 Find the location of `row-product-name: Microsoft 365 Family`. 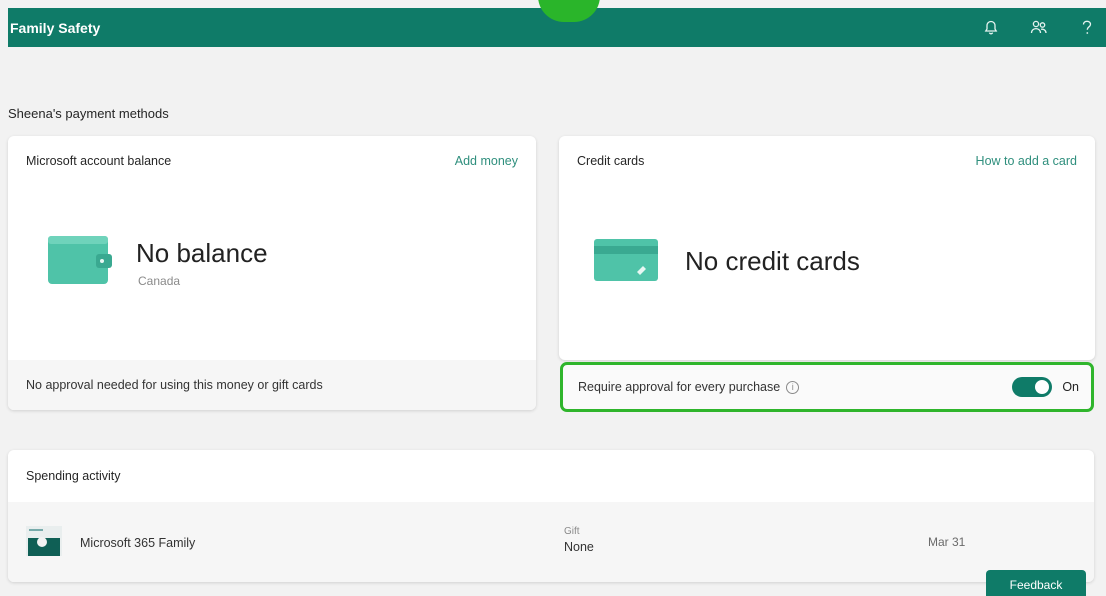

row-product-name: Microsoft 365 Family is located at coordinates (138, 543).